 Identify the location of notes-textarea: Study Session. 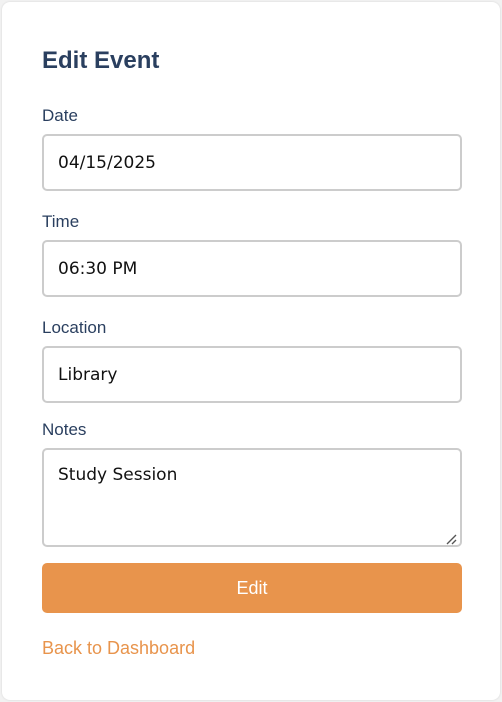
(252, 497).